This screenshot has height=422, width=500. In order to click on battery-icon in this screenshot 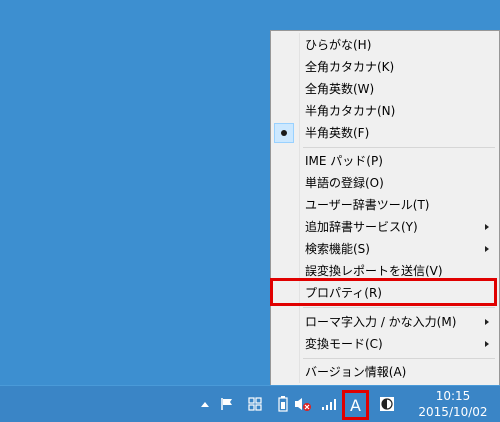, I will do `click(283, 404)`.